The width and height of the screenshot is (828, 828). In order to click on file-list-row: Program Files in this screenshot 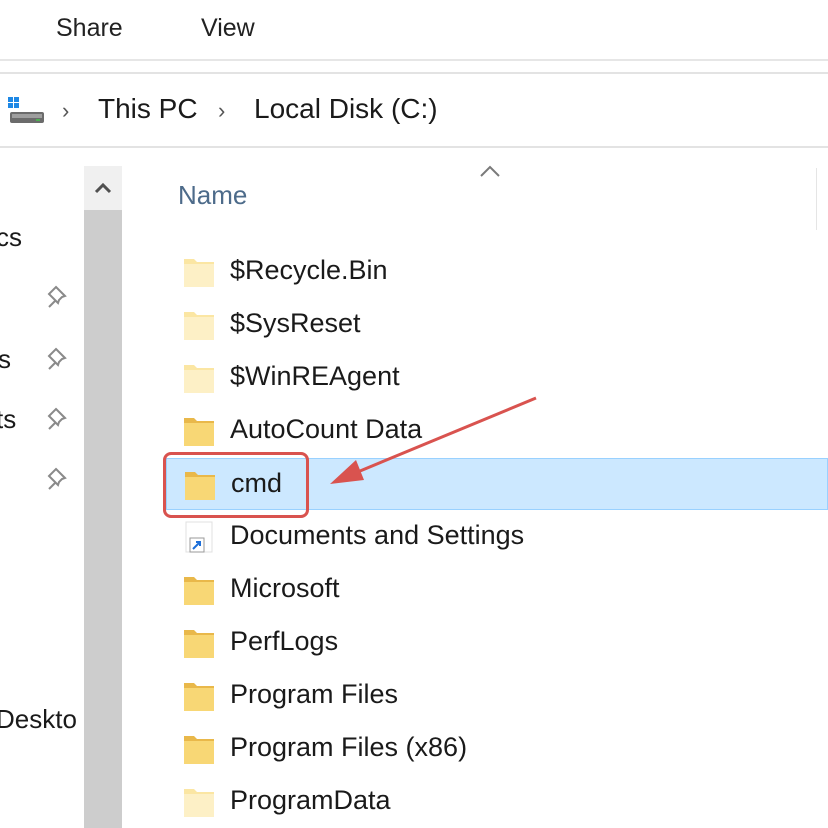, I will do `click(497, 696)`.